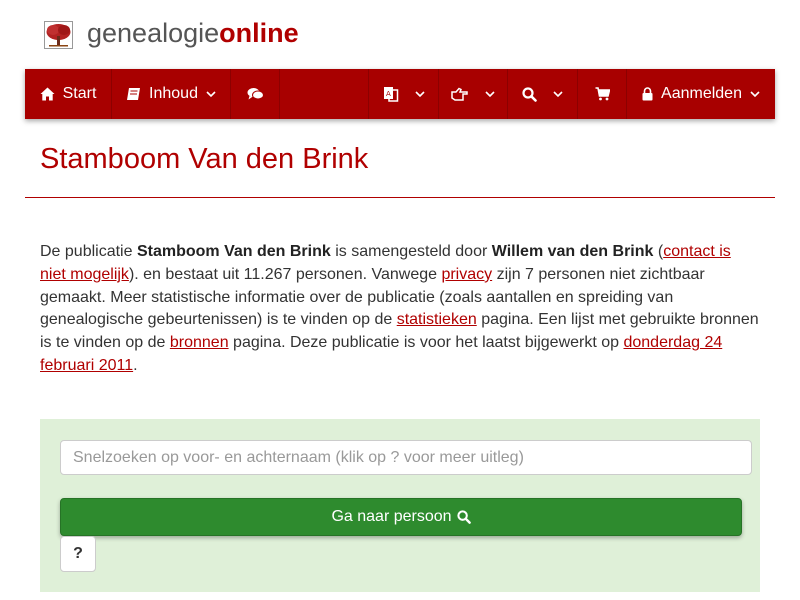 The height and width of the screenshot is (600, 800). What do you see at coordinates (411, 251) in the screenshot?
I see `intro-text: is samengesteld door` at bounding box center [411, 251].